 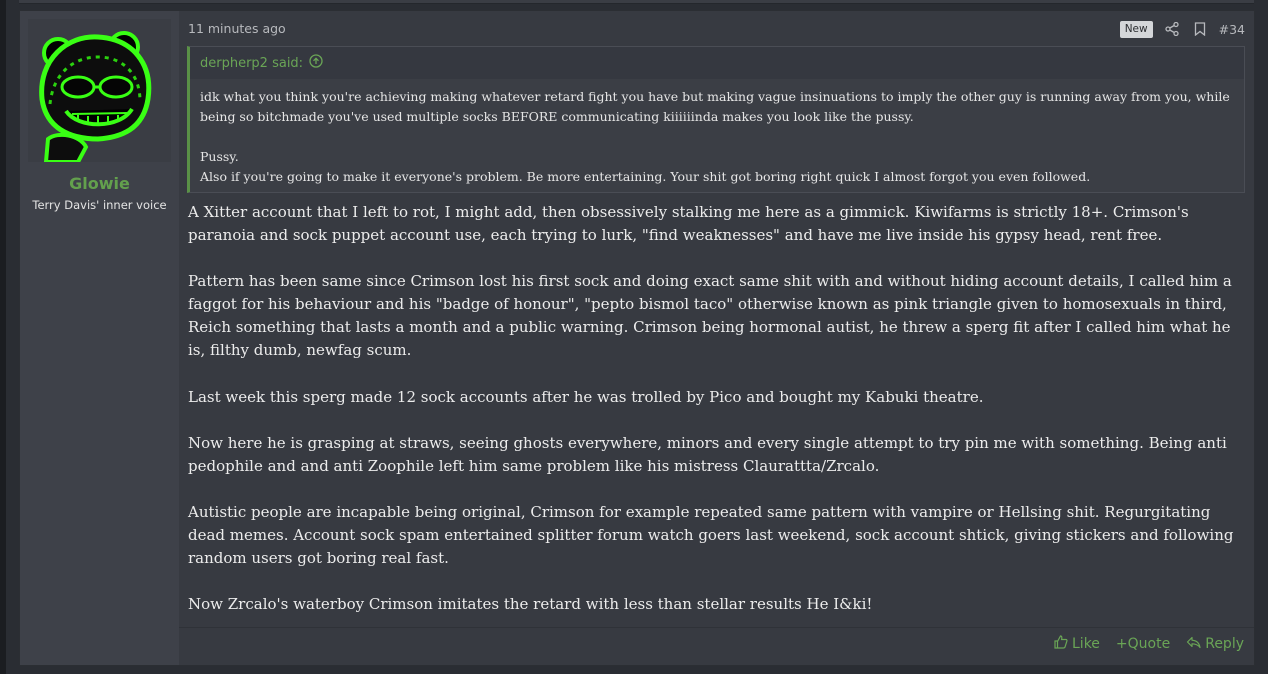 What do you see at coordinates (251, 63) in the screenshot?
I see `quote-author: derpherp2 said:` at bounding box center [251, 63].